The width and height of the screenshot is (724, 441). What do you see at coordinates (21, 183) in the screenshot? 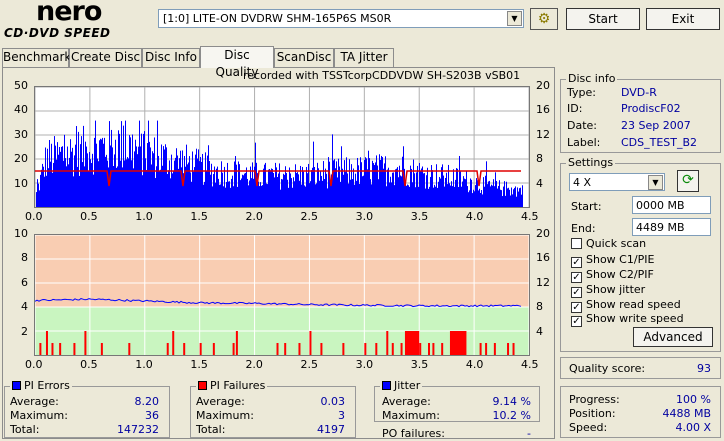
I see `y-tick-label: 10` at bounding box center [21, 183].